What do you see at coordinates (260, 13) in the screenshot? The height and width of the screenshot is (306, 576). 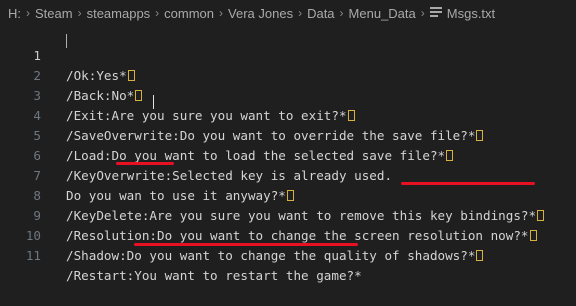 I see `breadcrumb-item-vera-jones: Vera Jones` at bounding box center [260, 13].